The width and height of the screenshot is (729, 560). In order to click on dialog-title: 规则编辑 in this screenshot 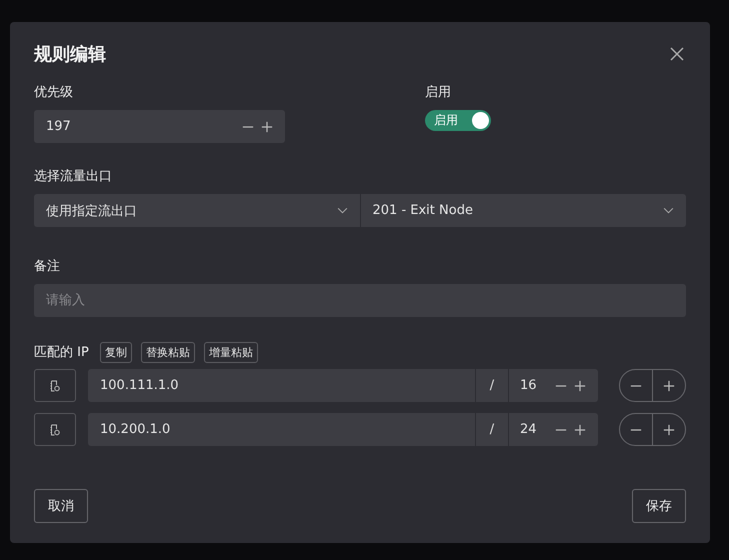, I will do `click(70, 54)`.